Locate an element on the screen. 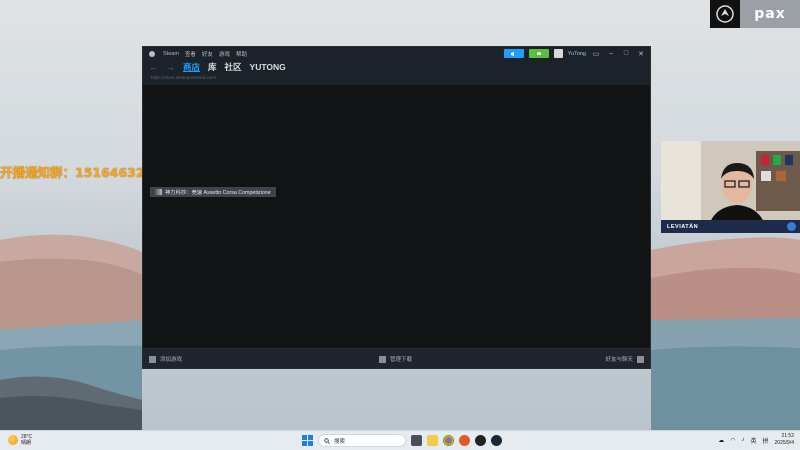 This screenshot has height=450, width=800. team-logo is located at coordinates (725, 14).